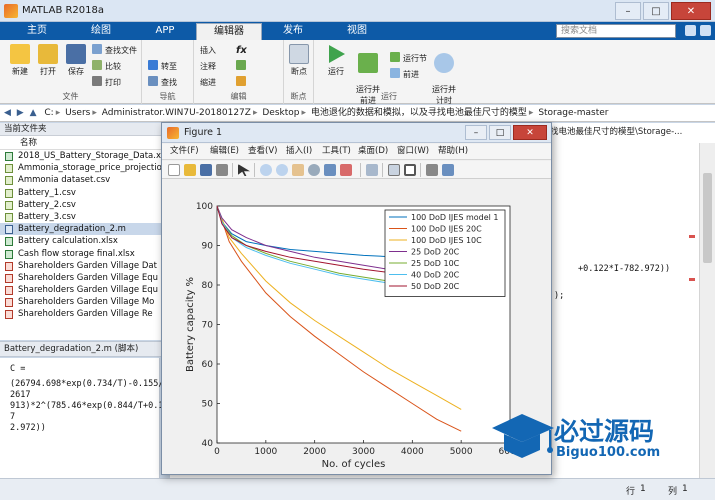 The image size is (715, 500). What do you see at coordinates (106, 66) in the screenshot?
I see `compare-button: 比较` at bounding box center [106, 66].